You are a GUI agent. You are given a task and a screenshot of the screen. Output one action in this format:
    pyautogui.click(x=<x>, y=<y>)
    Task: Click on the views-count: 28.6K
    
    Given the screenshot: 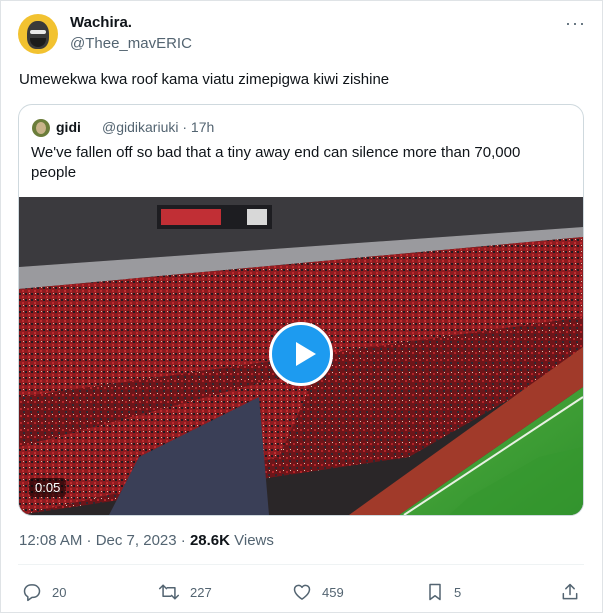 What is the action you would take?
    pyautogui.click(x=209, y=540)
    